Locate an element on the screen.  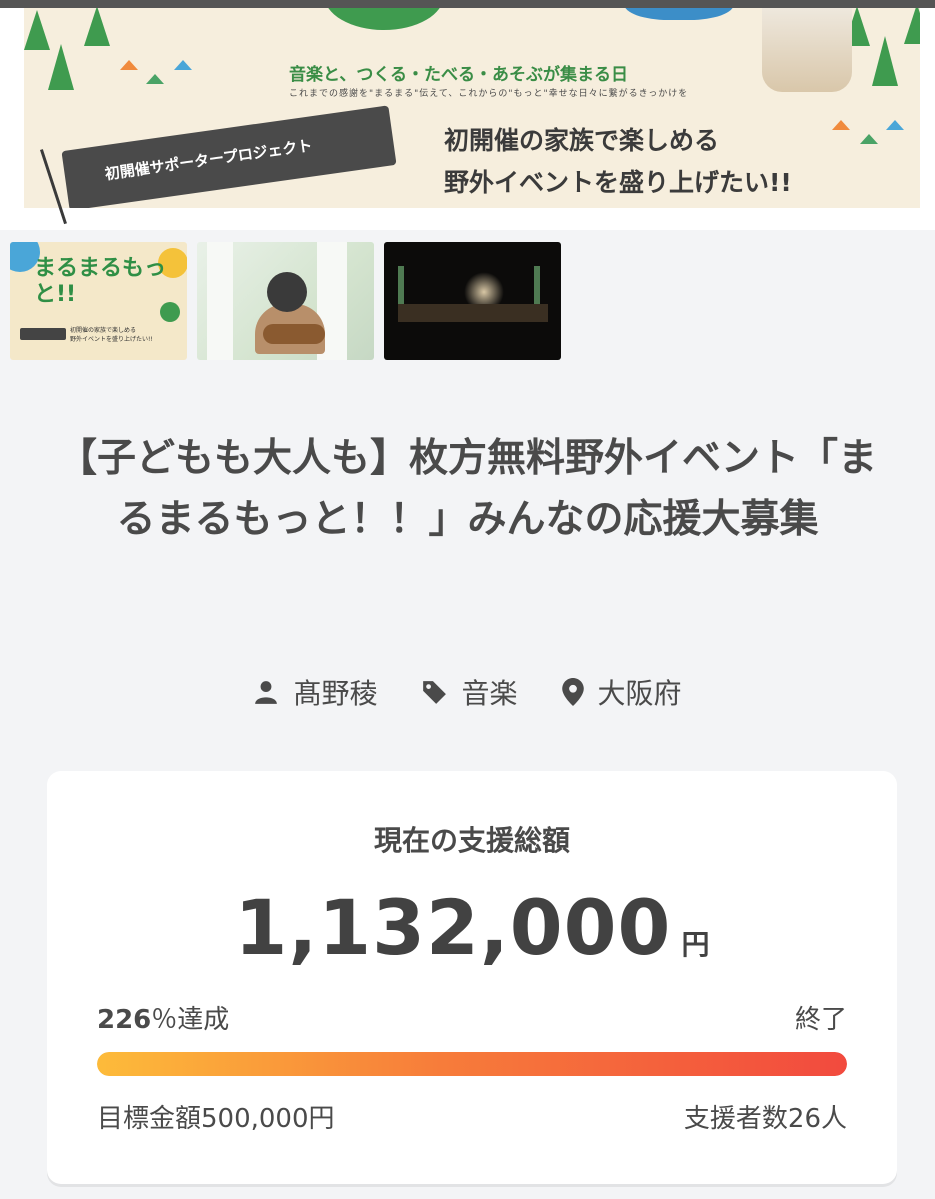
project-owner: 髙野稜 is located at coordinates (315, 692).